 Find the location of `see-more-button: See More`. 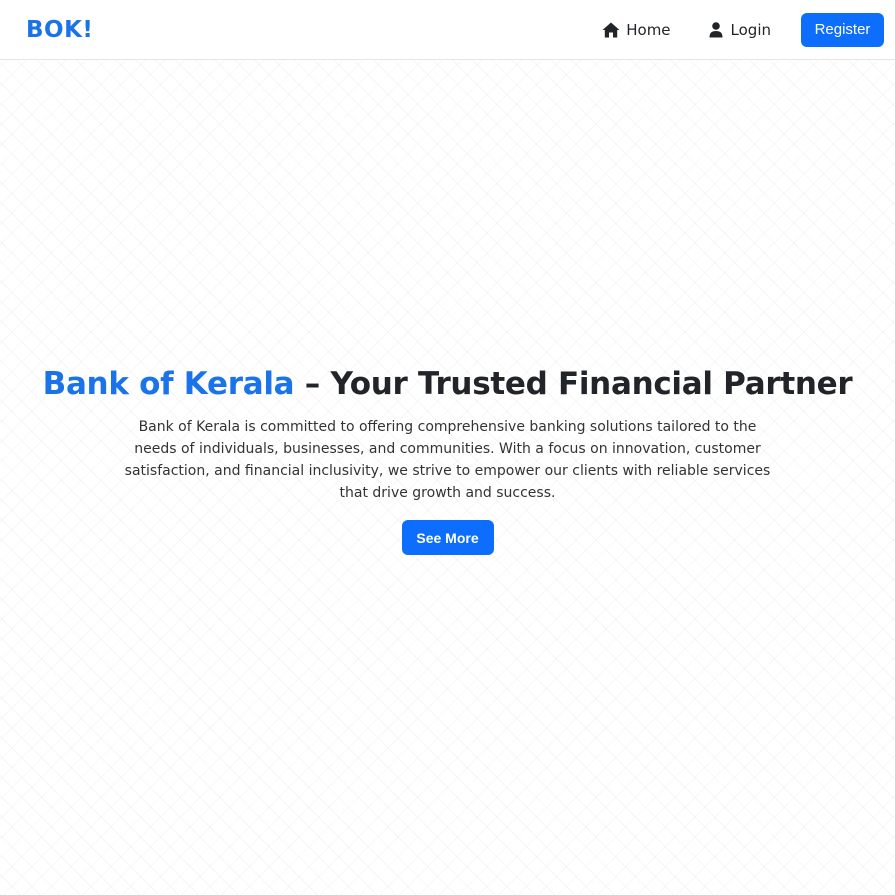

see-more-button: See More is located at coordinates (447, 537).